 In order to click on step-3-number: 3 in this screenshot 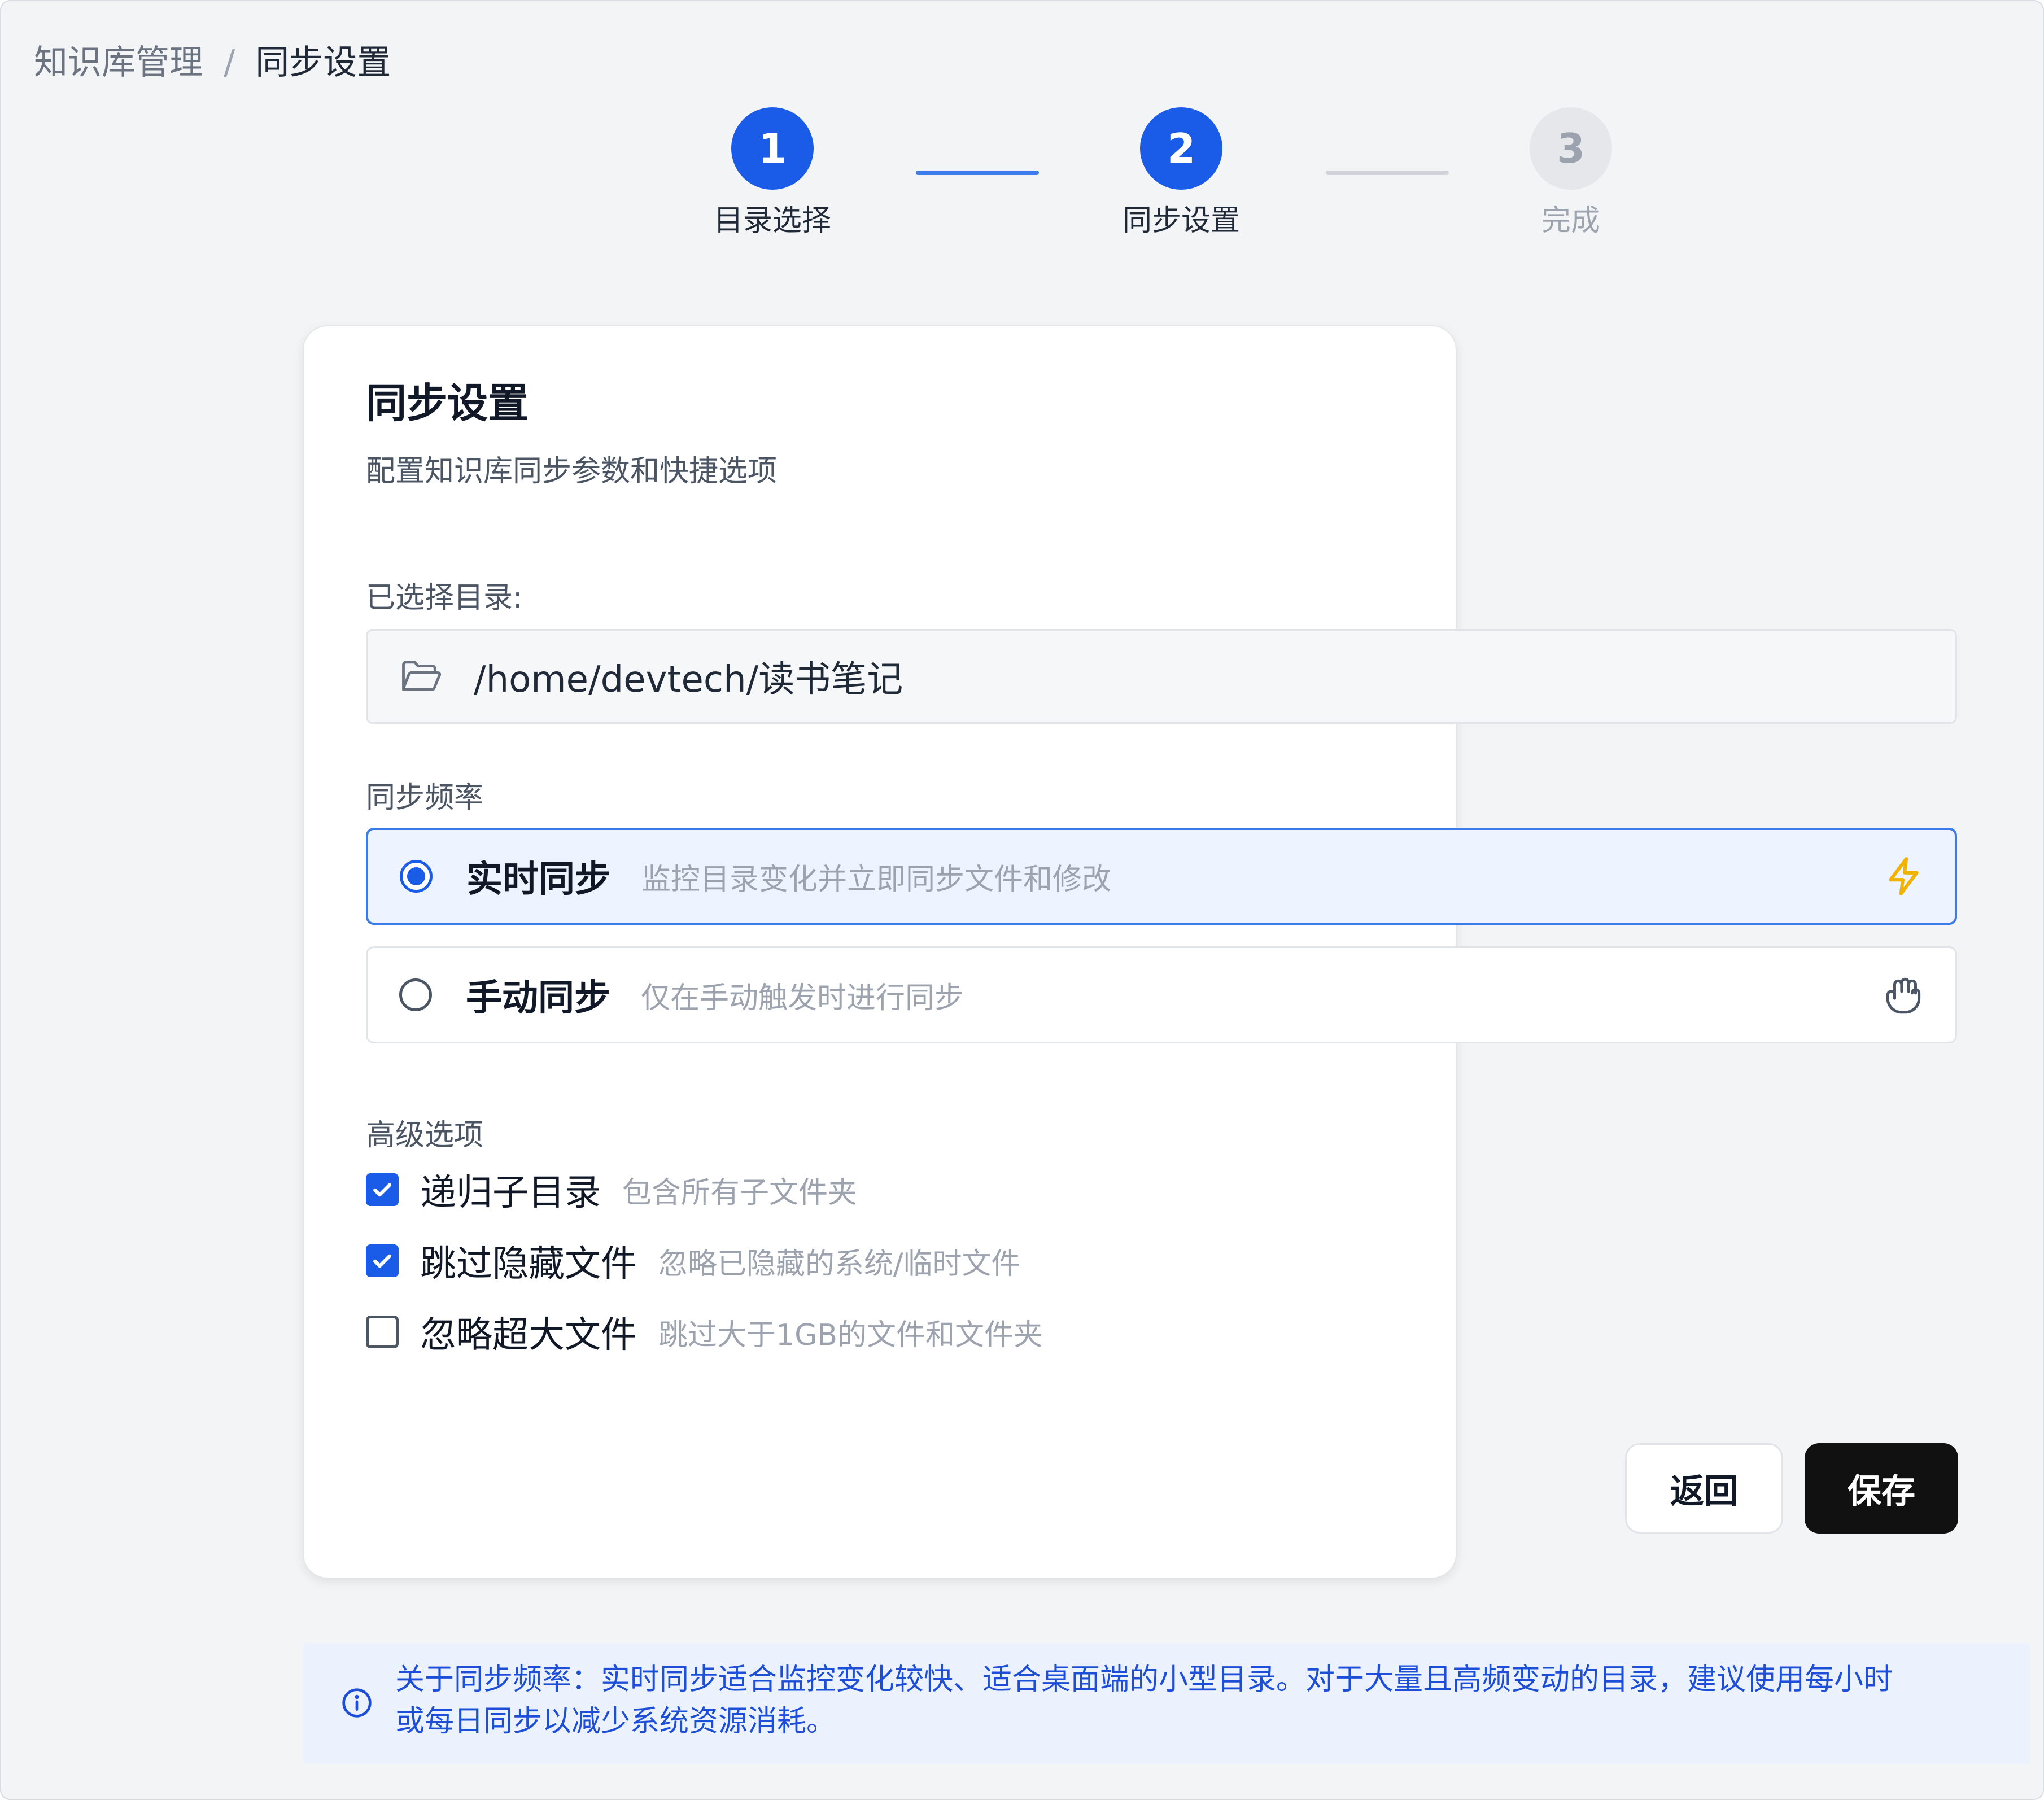, I will do `click(1571, 148)`.